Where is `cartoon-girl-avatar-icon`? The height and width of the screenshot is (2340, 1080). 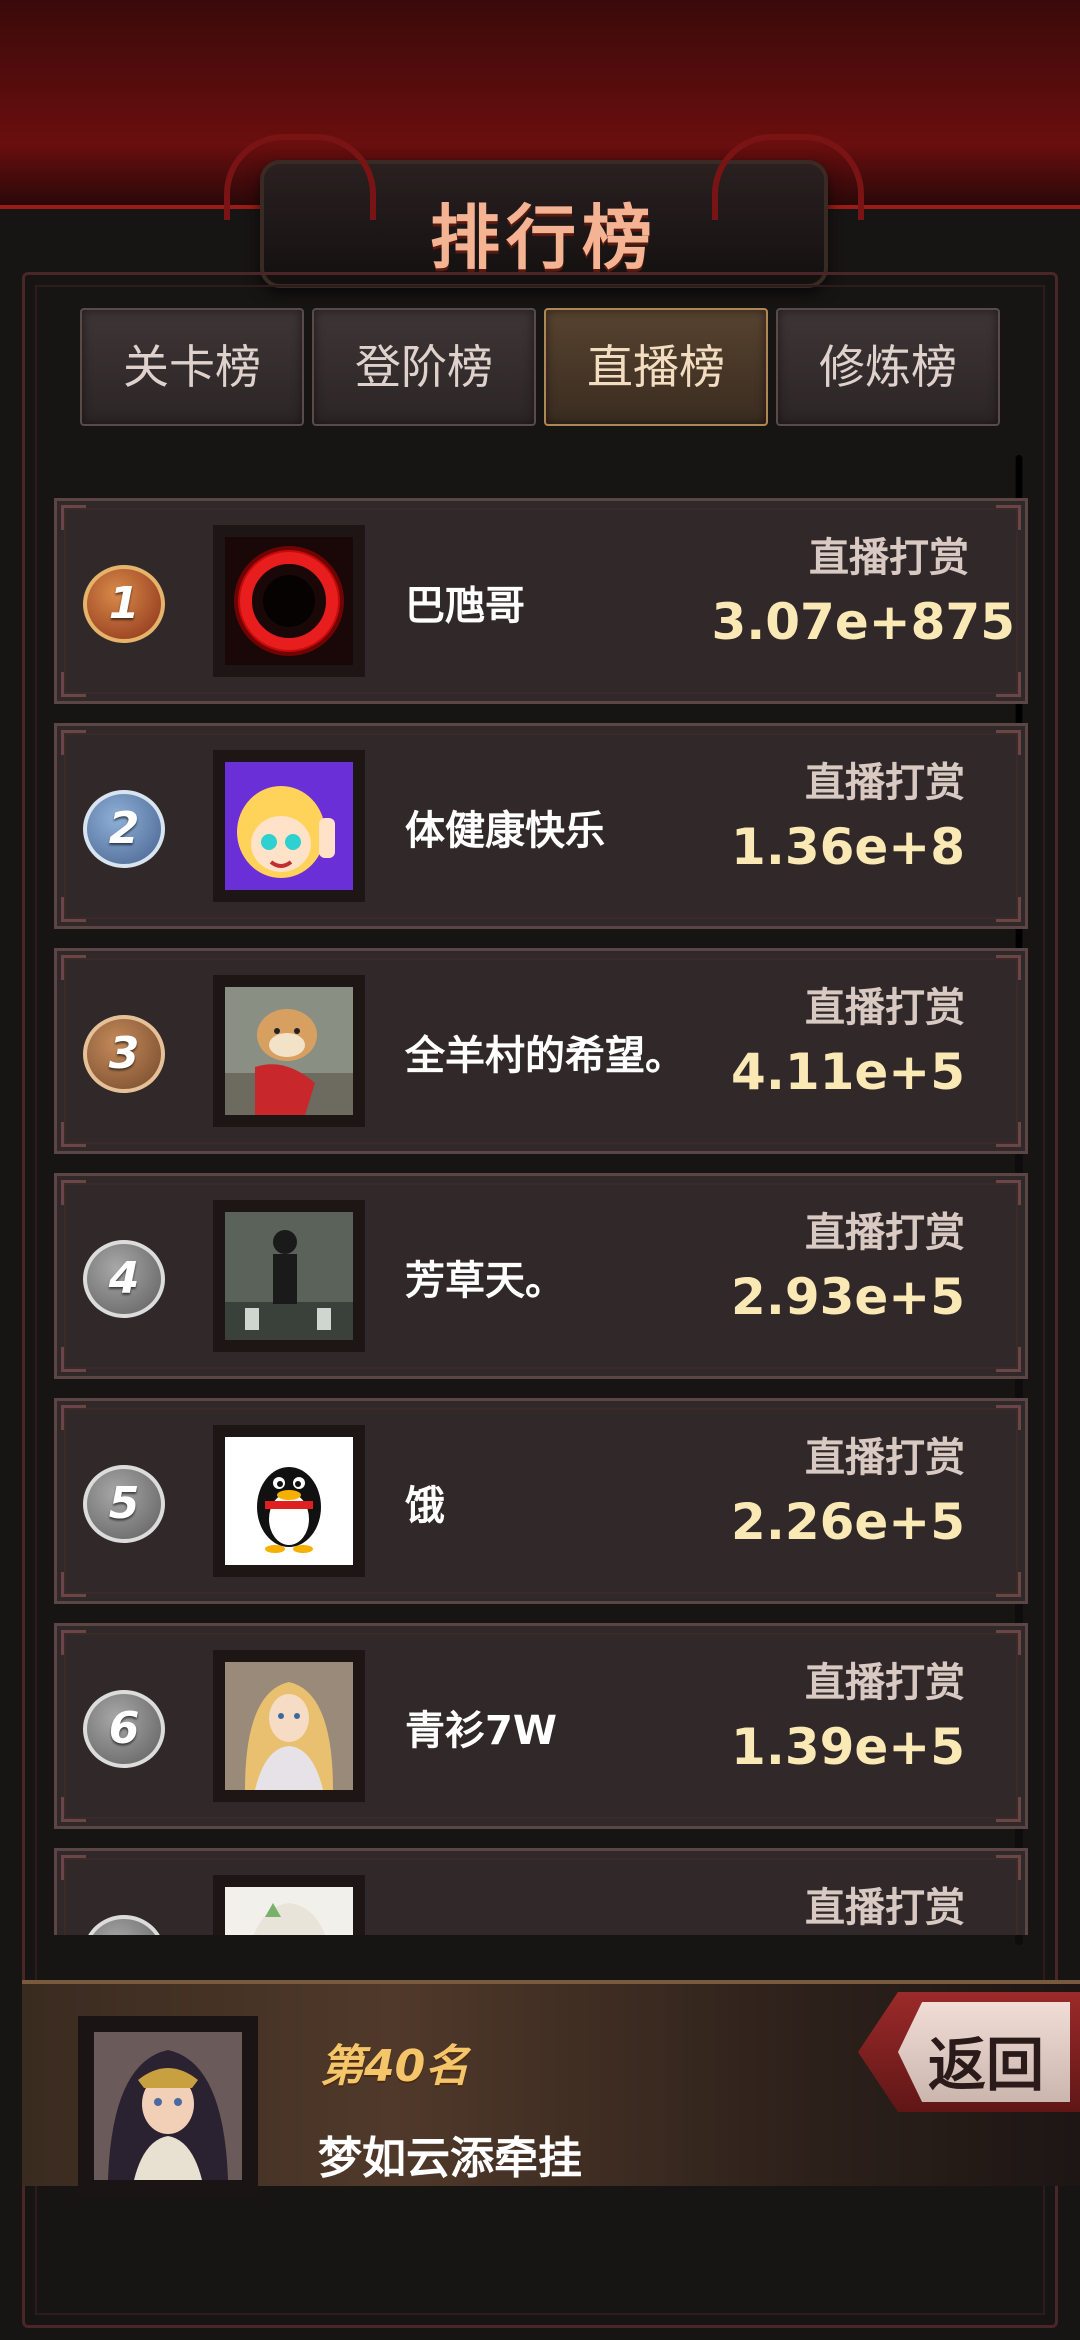
cartoon-girl-avatar-icon is located at coordinates (289, 826).